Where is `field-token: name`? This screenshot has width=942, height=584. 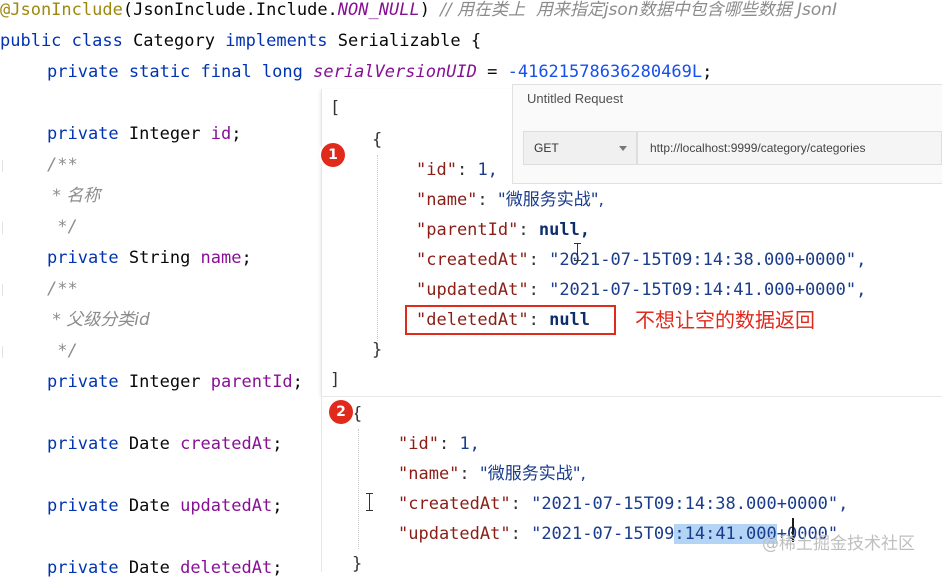 field-token: name is located at coordinates (221, 258).